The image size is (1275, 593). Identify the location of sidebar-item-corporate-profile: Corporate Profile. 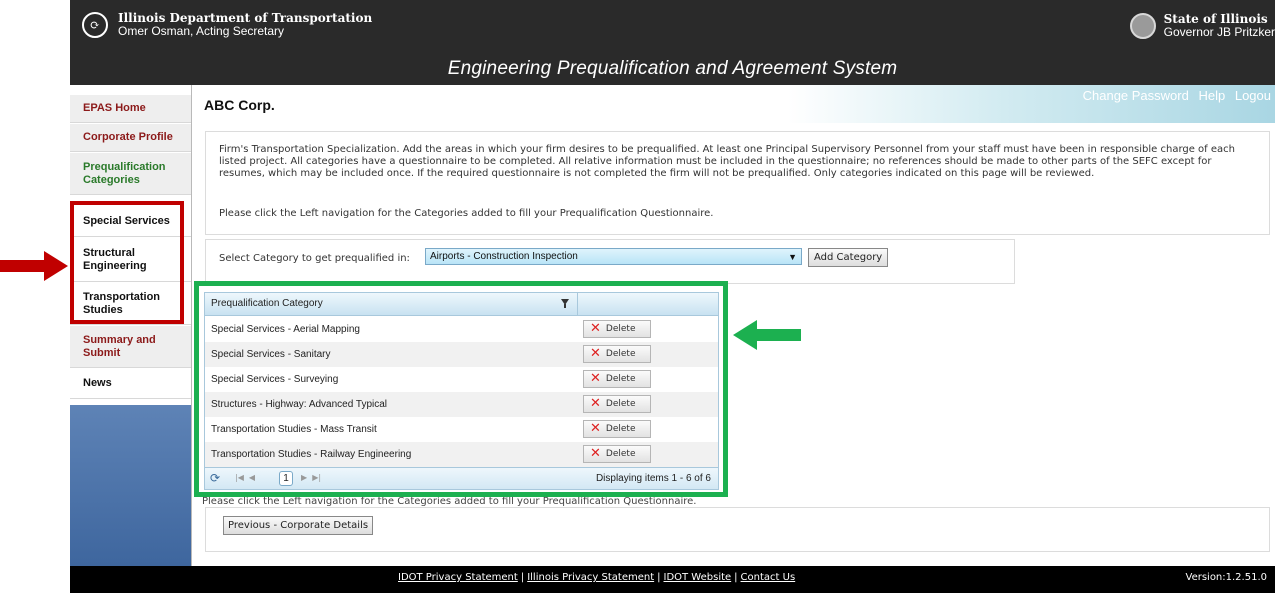
(131, 138).